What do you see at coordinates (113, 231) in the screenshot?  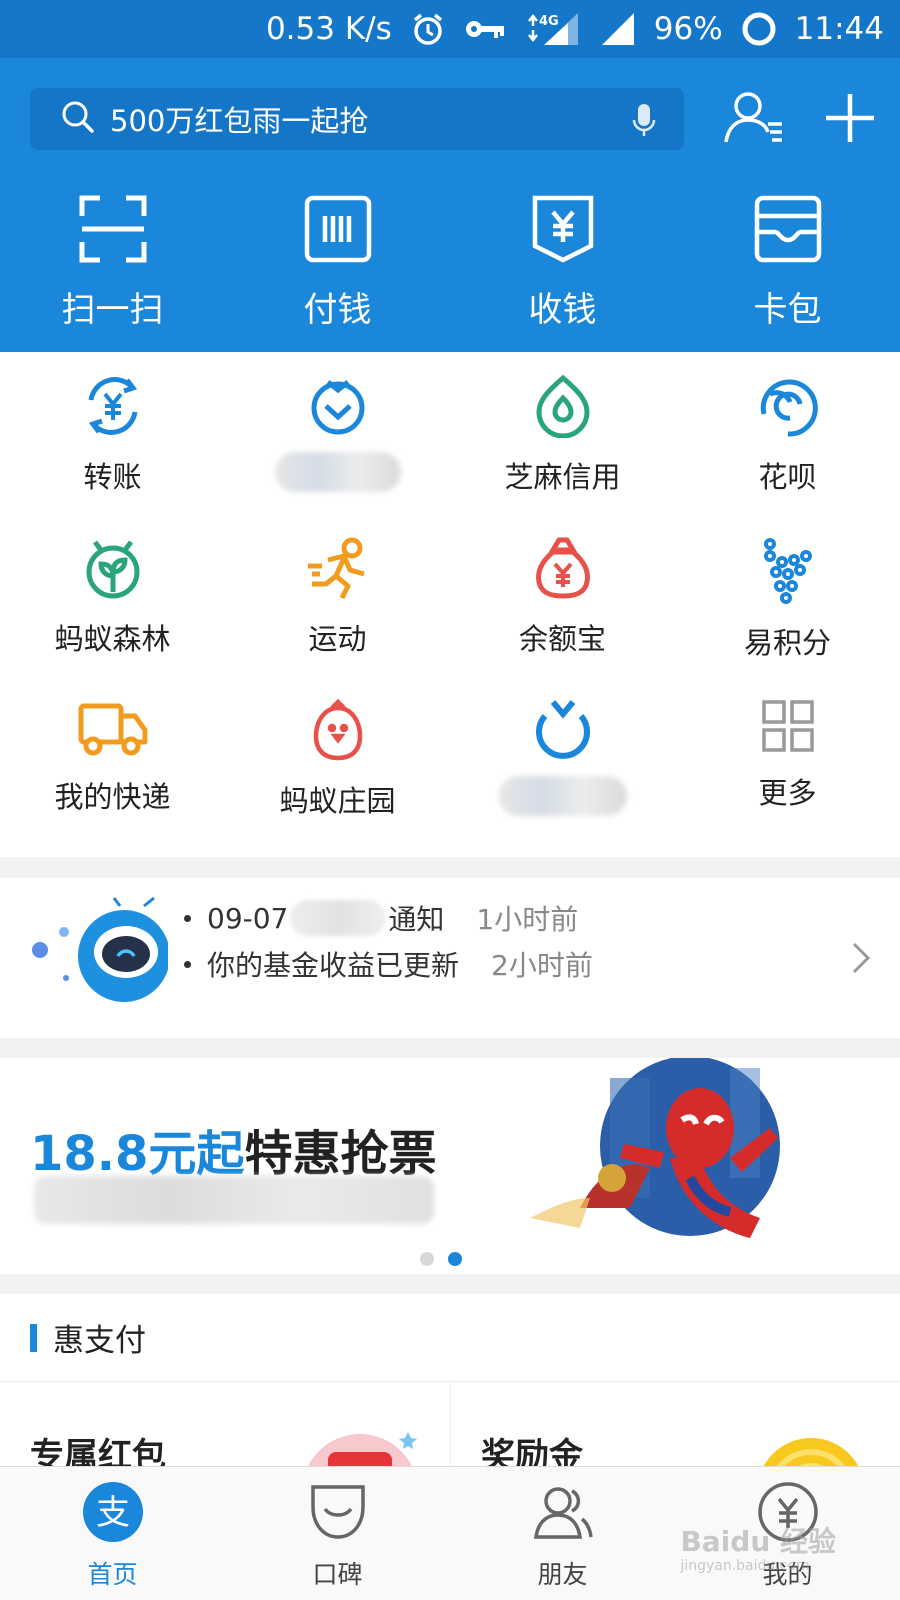 I see `scan-icon` at bounding box center [113, 231].